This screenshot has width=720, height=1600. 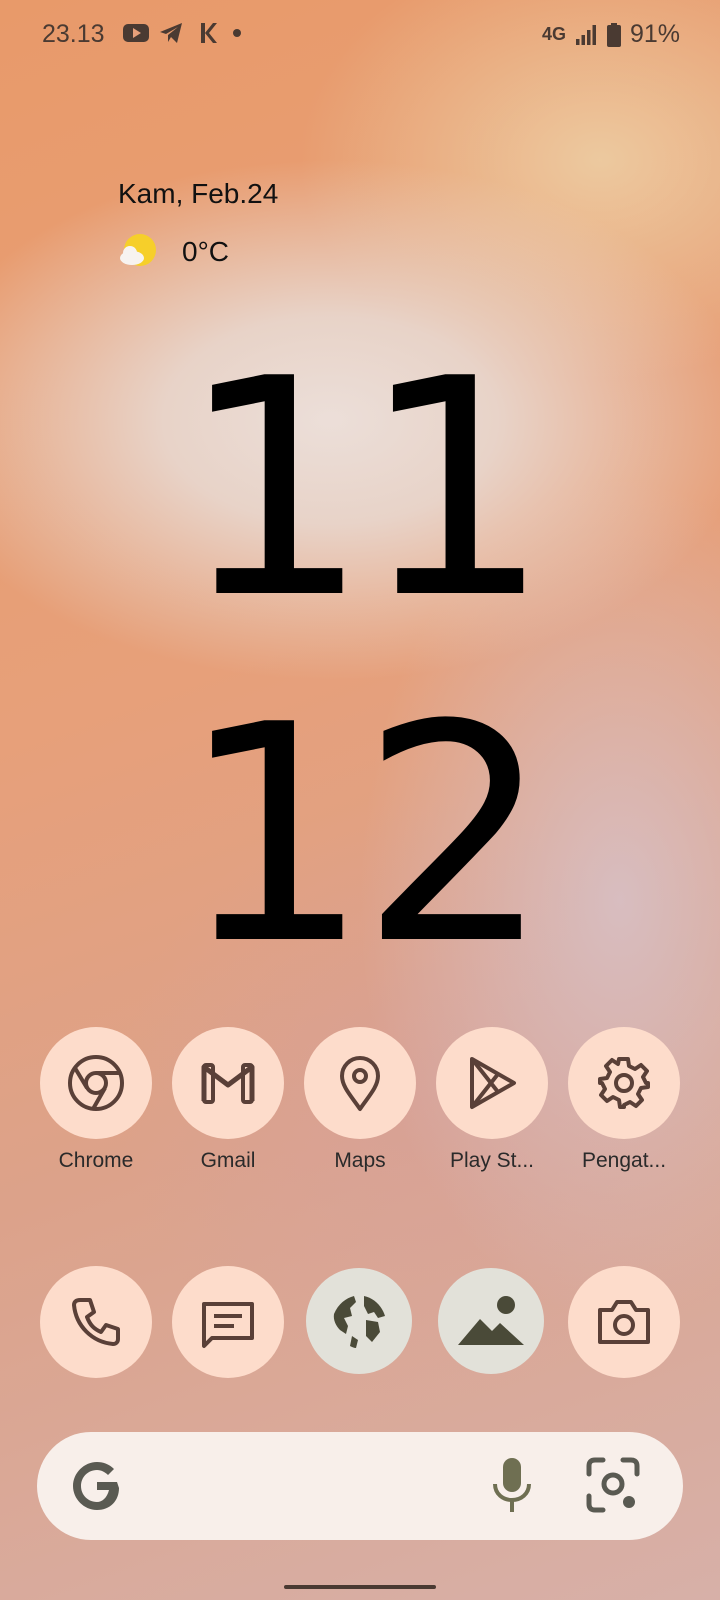 What do you see at coordinates (138, 250) in the screenshot?
I see `partly-cloudy-icon` at bounding box center [138, 250].